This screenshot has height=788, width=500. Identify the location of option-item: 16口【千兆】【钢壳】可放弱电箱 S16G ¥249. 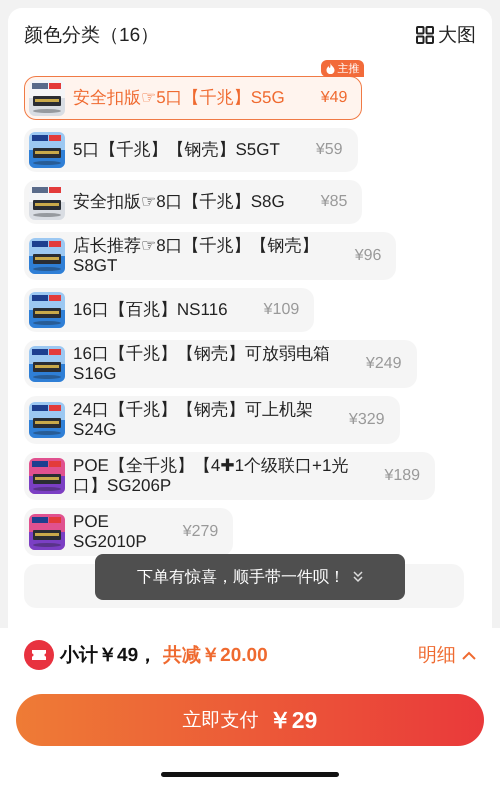
(220, 364).